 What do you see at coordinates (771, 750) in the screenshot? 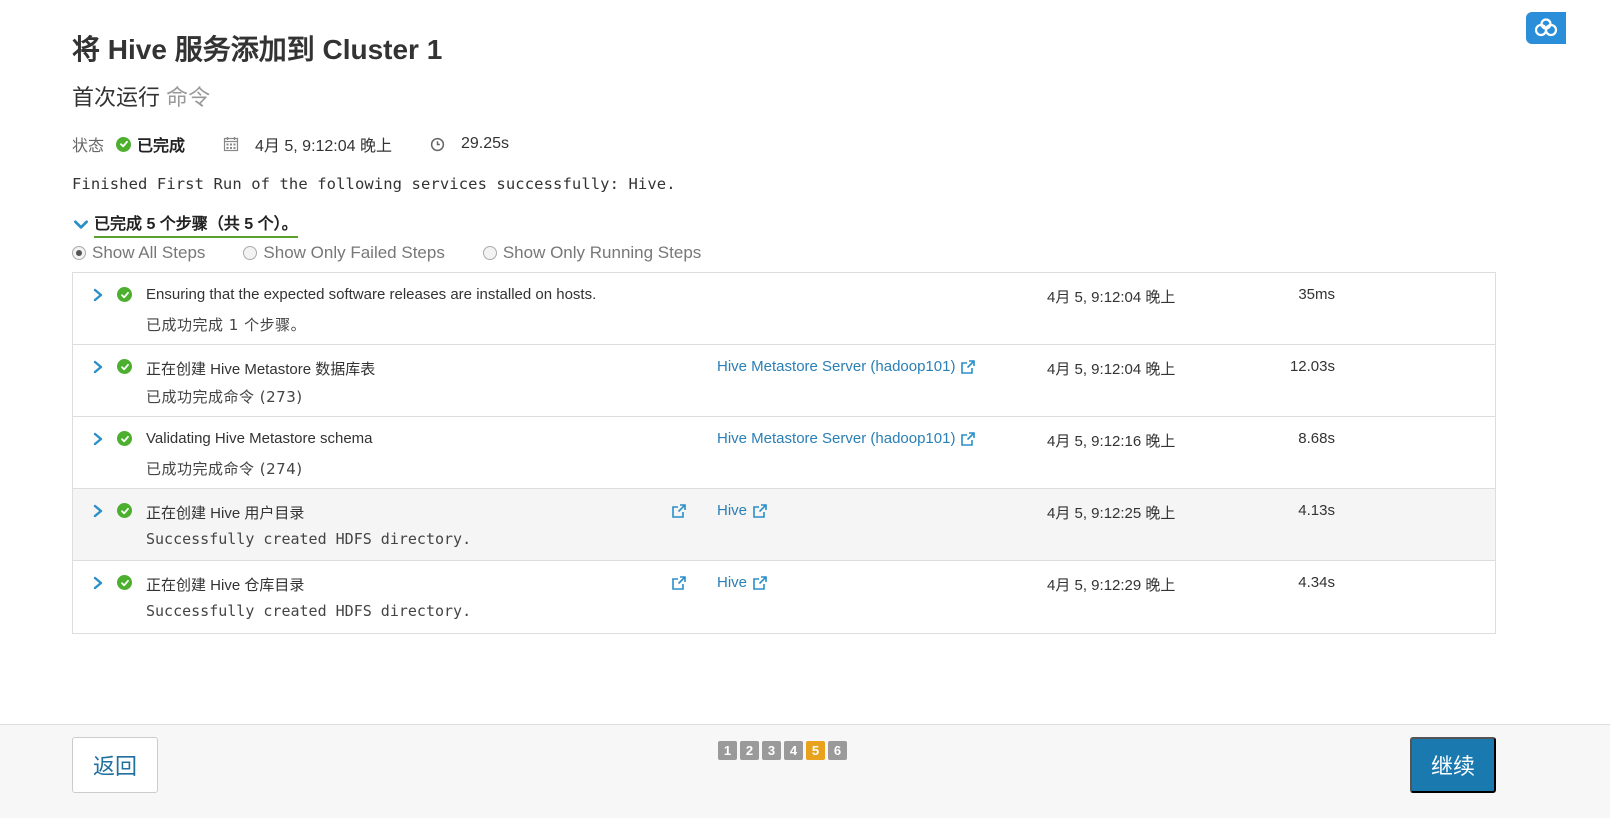
I see `step-indicator-3: 3` at bounding box center [771, 750].